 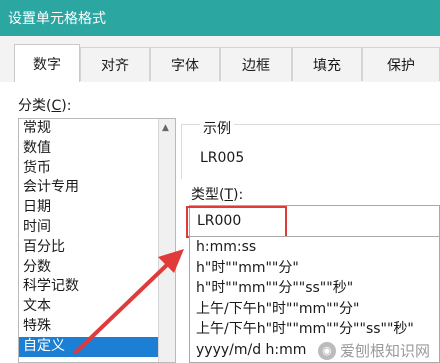 I want to click on category-item-fraction: 分数, so click(x=97, y=268).